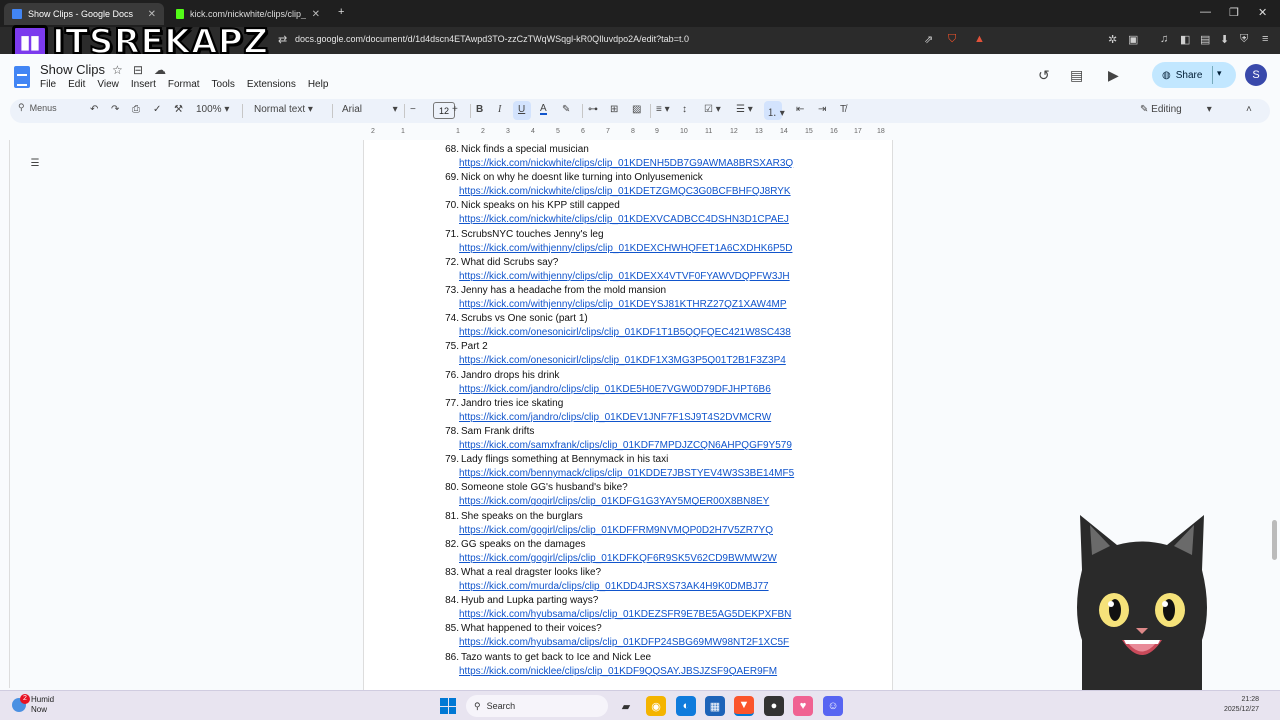  Describe the element at coordinates (843, 109) in the screenshot. I see `clear-formatting-icon: T̸` at that location.